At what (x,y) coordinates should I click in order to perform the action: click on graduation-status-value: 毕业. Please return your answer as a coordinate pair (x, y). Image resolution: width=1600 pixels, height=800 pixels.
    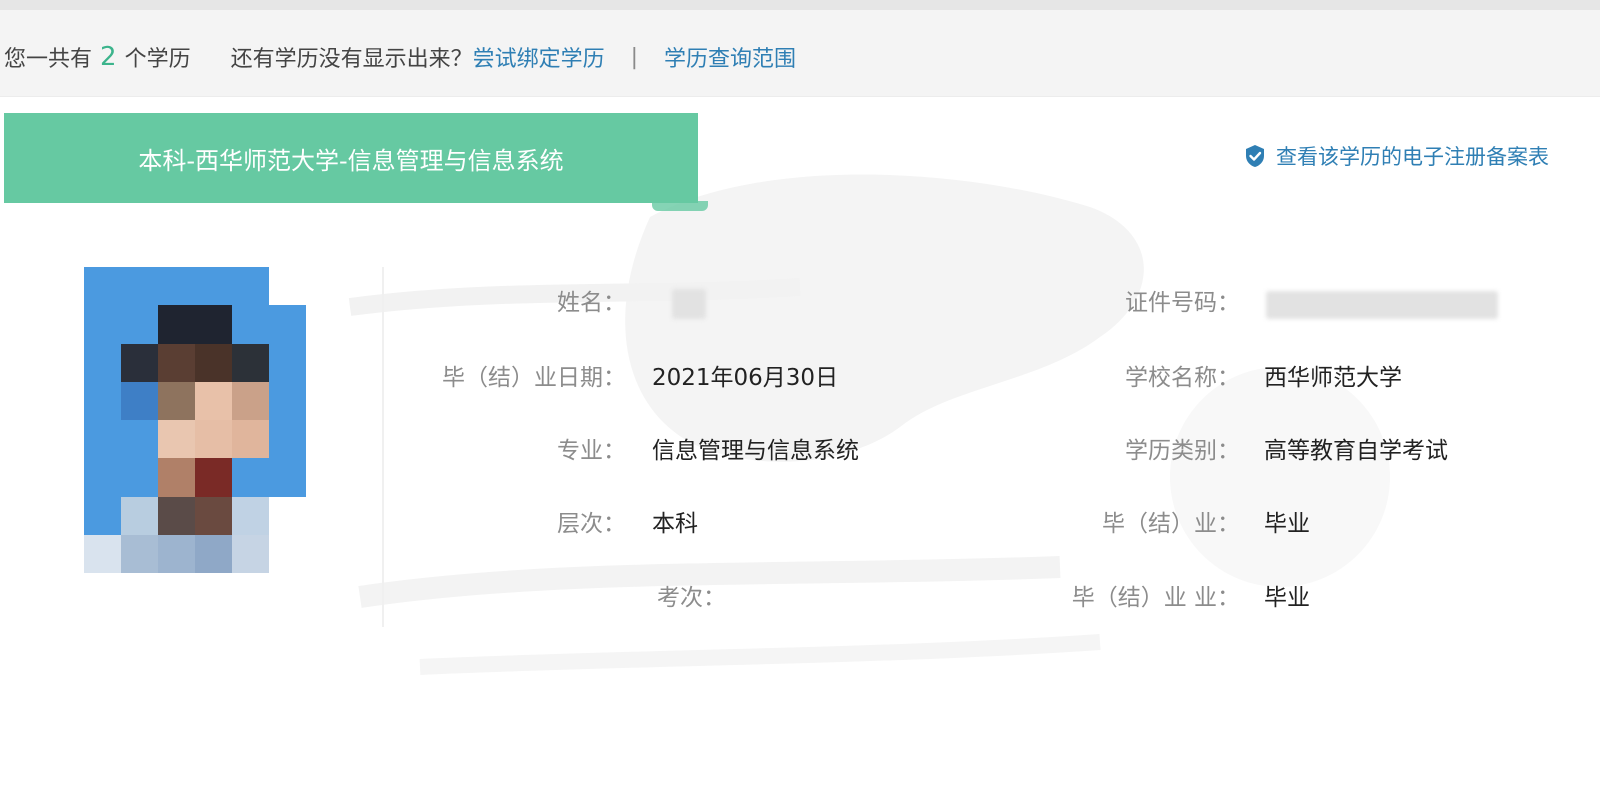
    Looking at the image, I should click on (1287, 524).